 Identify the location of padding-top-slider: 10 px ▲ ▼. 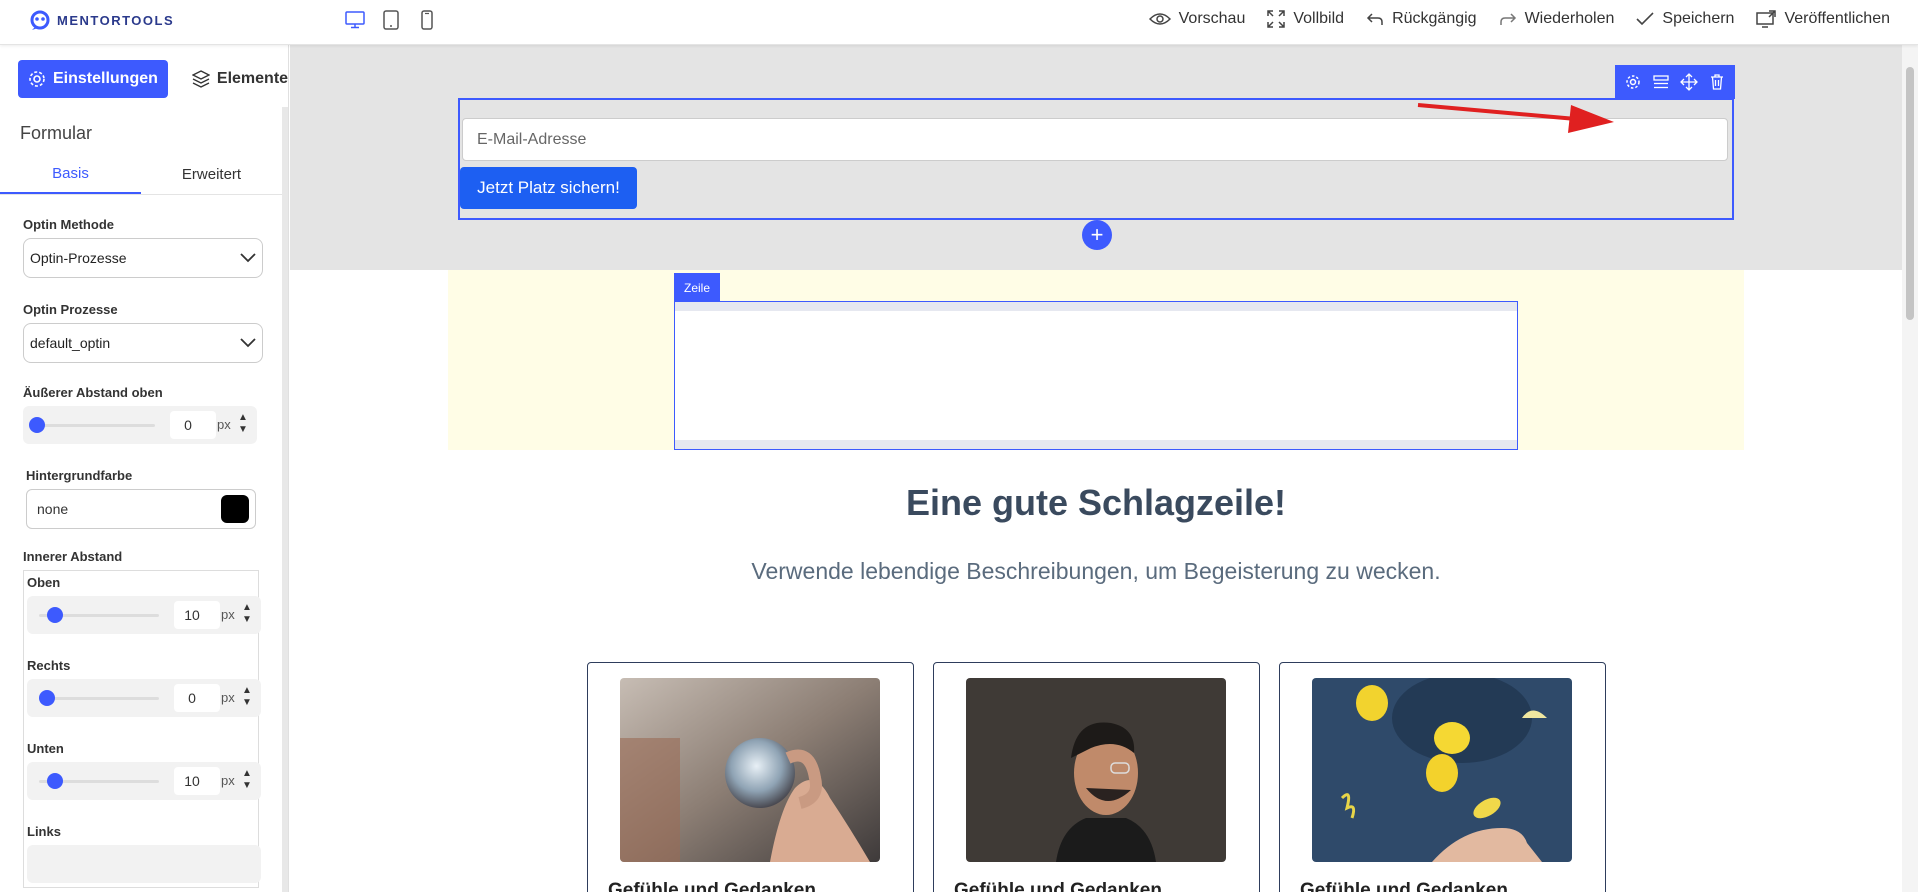
(144, 615).